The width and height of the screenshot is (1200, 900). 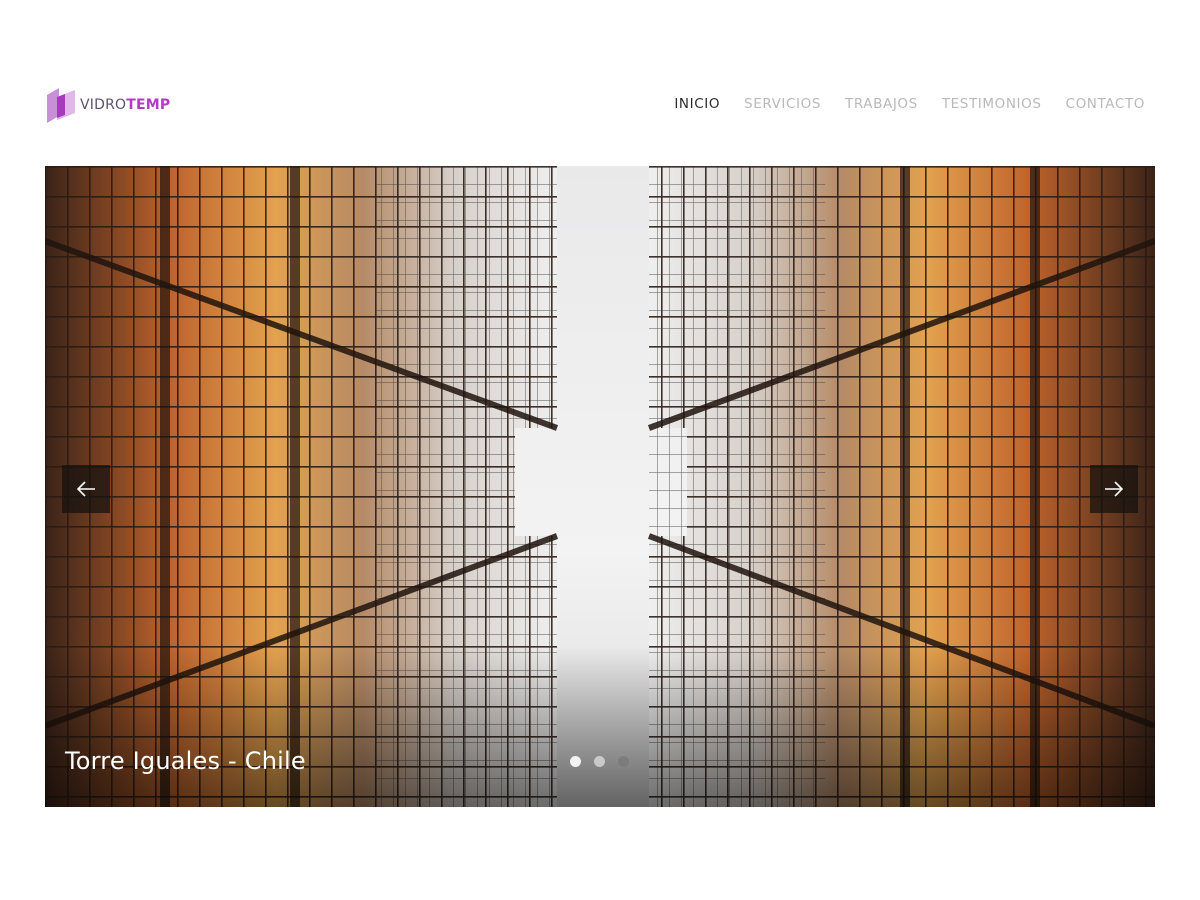 I want to click on brand-name: VIDROTEMP, so click(x=125, y=105).